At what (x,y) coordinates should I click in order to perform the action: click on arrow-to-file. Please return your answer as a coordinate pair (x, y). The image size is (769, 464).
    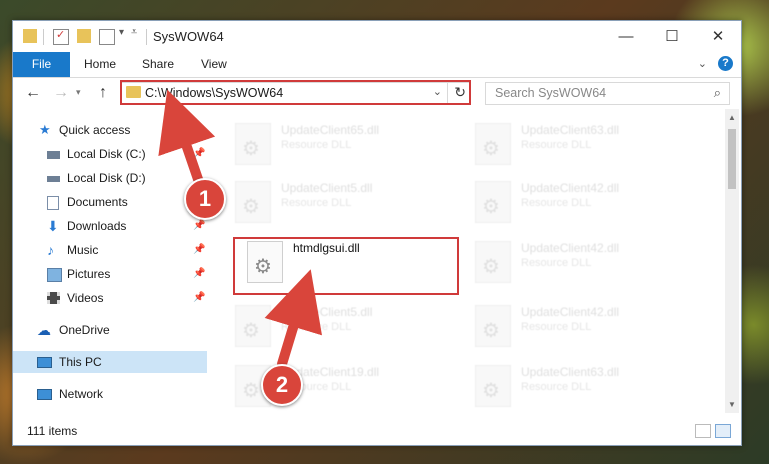
    Looking at the image, I should click on (293, 319).